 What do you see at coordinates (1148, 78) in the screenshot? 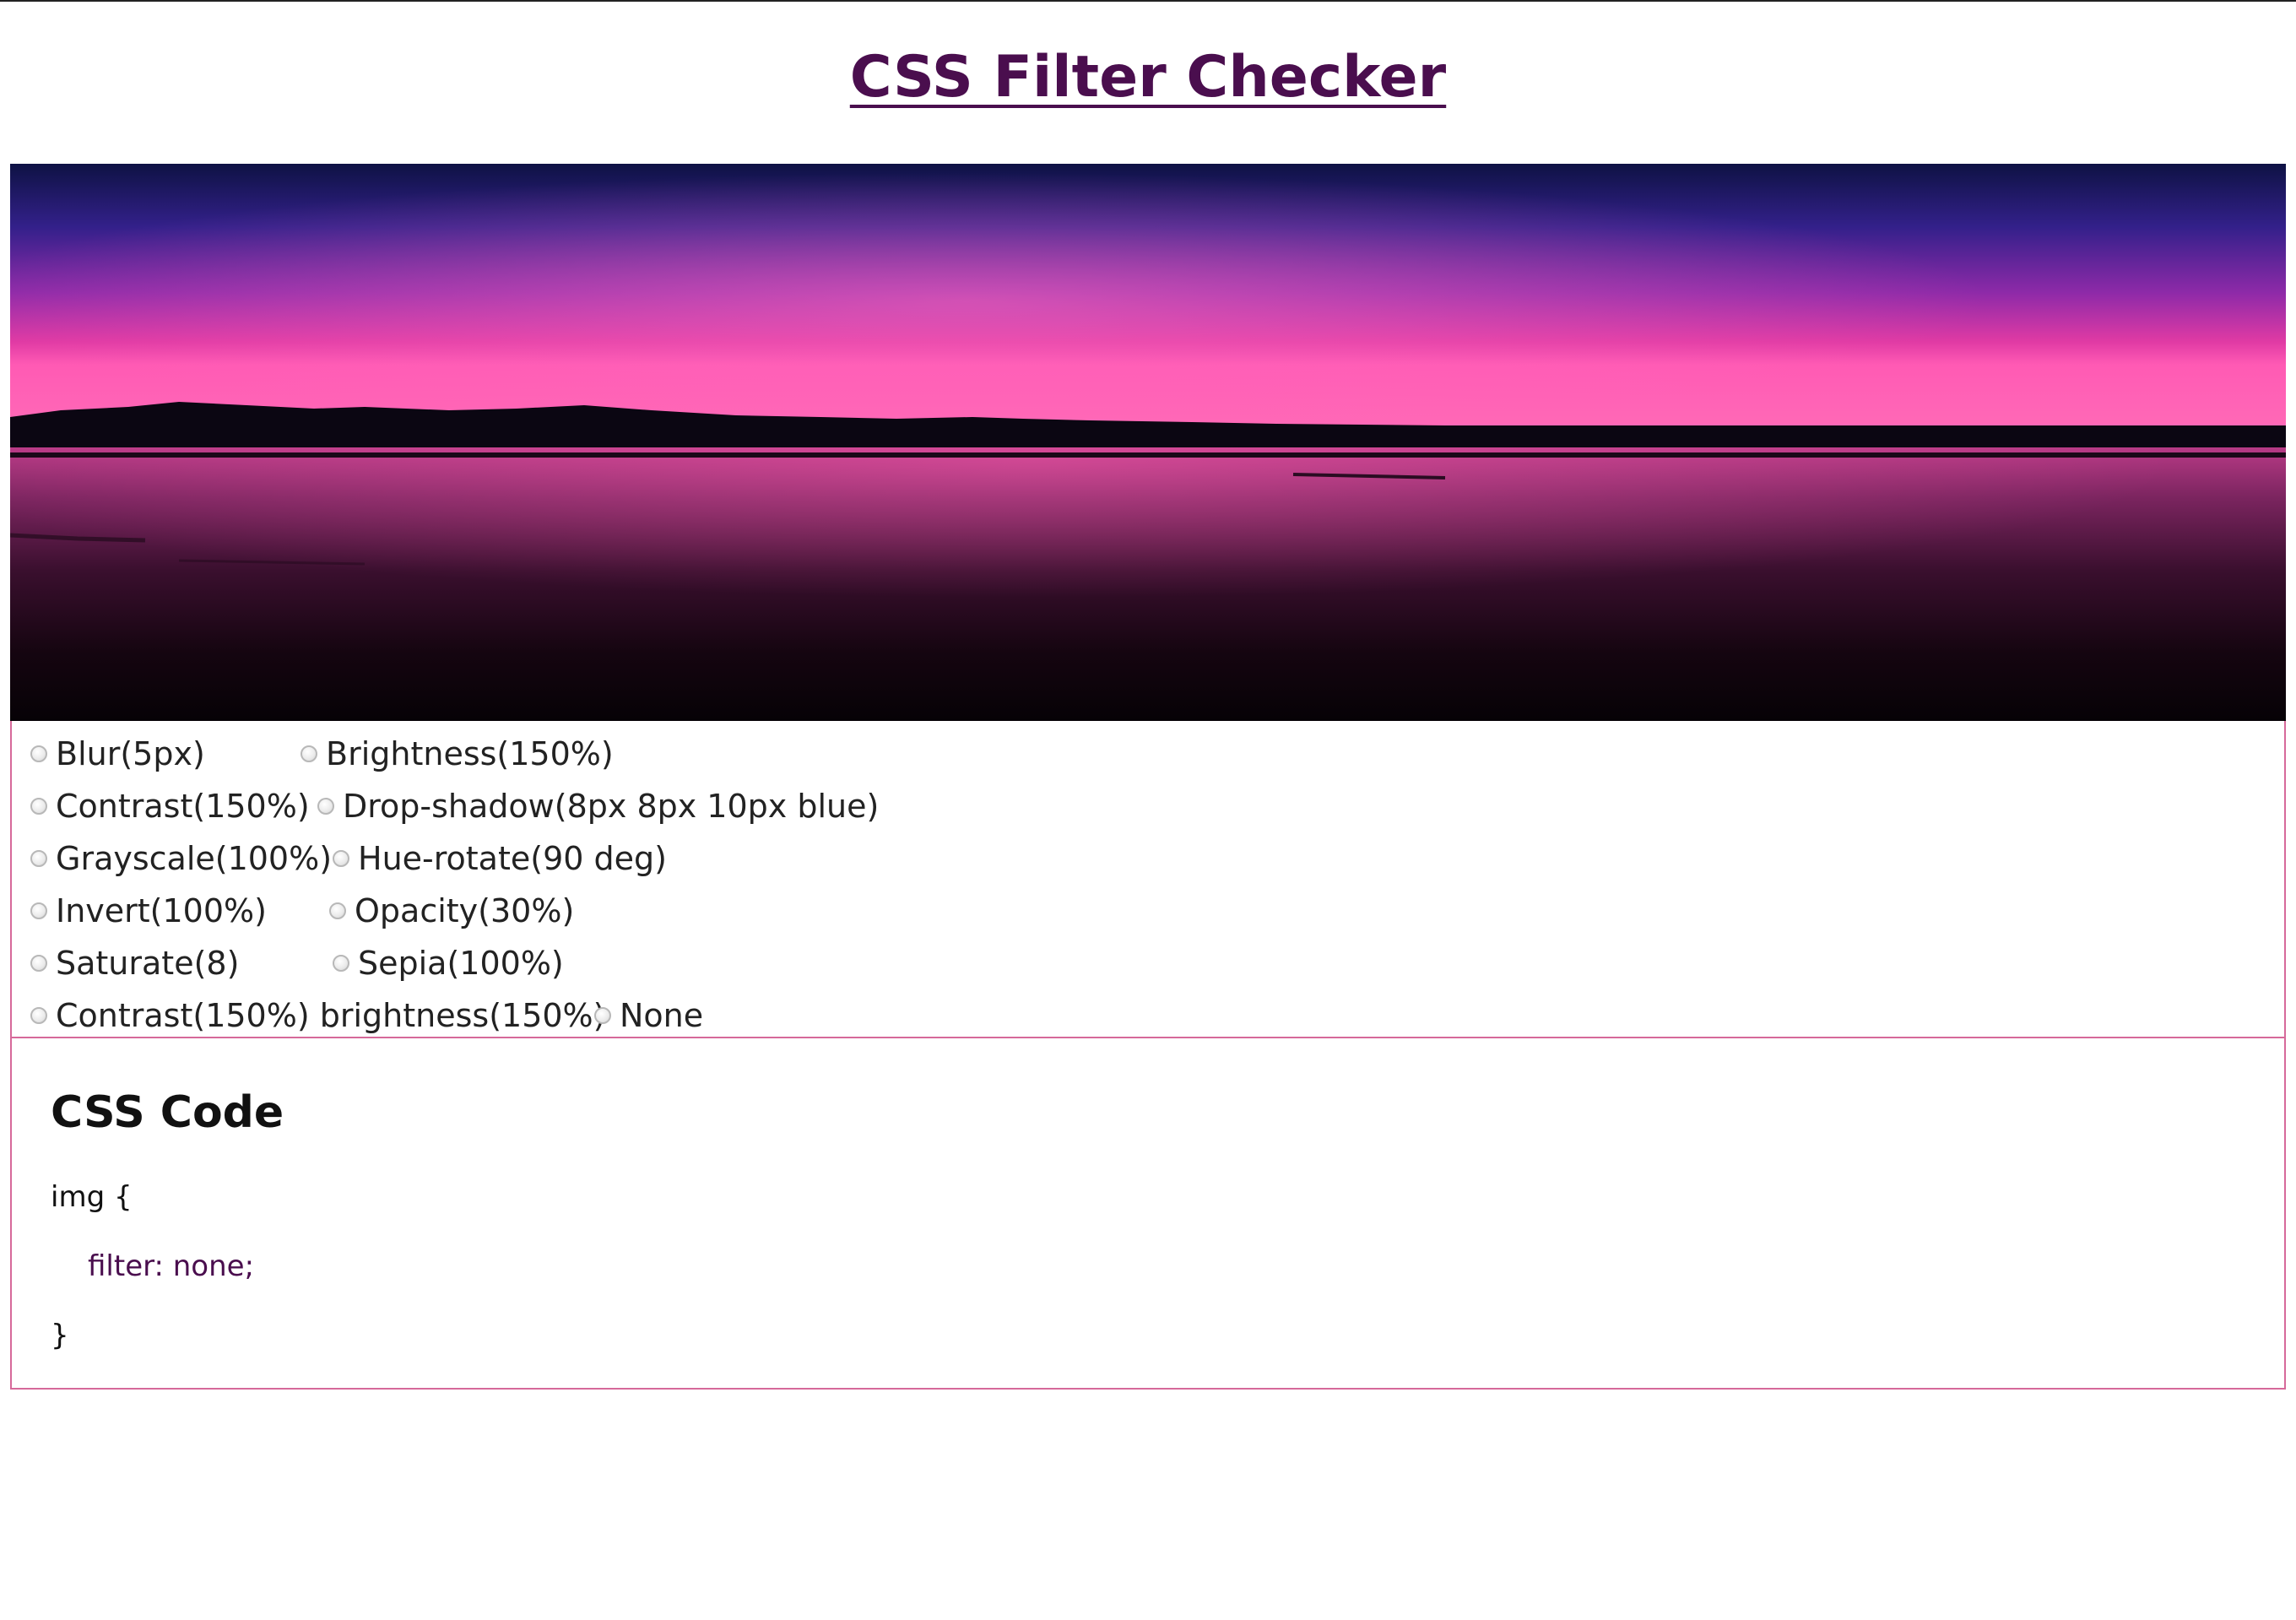
I see `page-title: CSS Filter Checker` at bounding box center [1148, 78].